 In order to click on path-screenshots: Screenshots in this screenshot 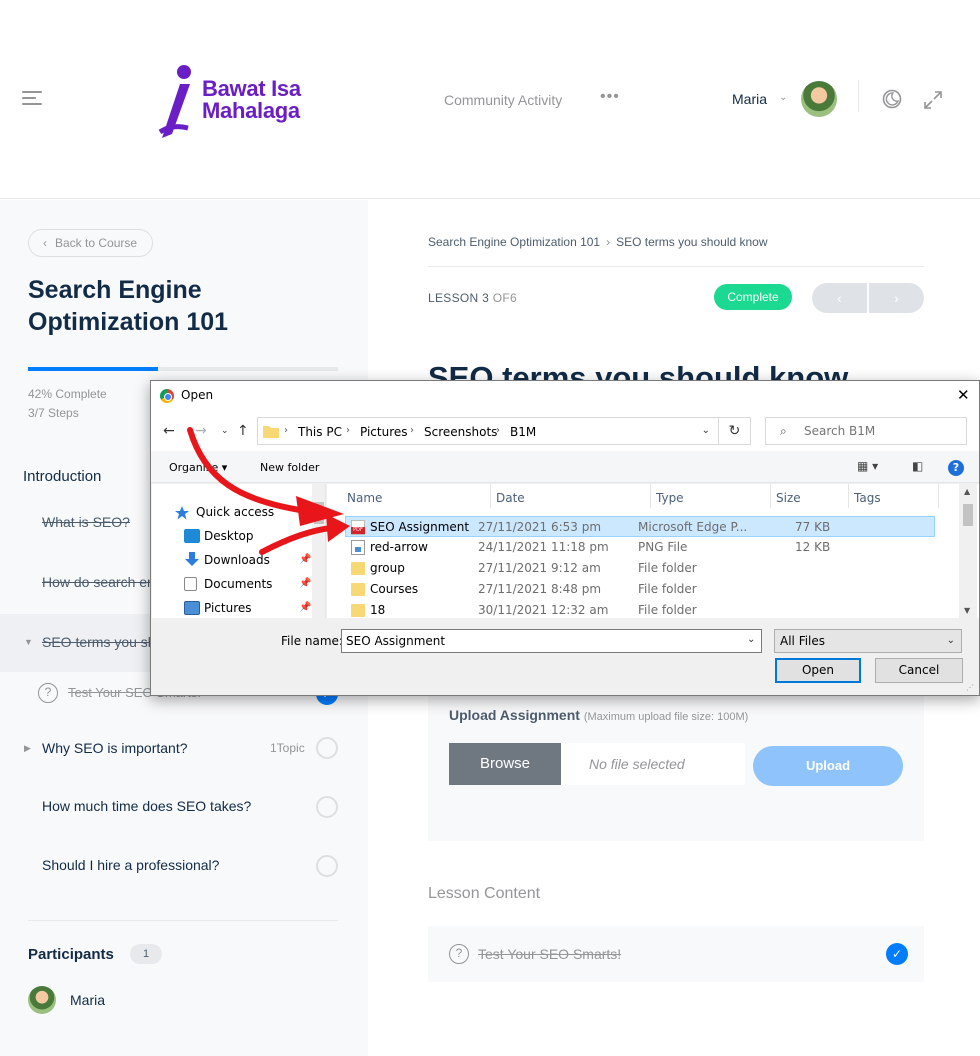, I will do `click(460, 432)`.